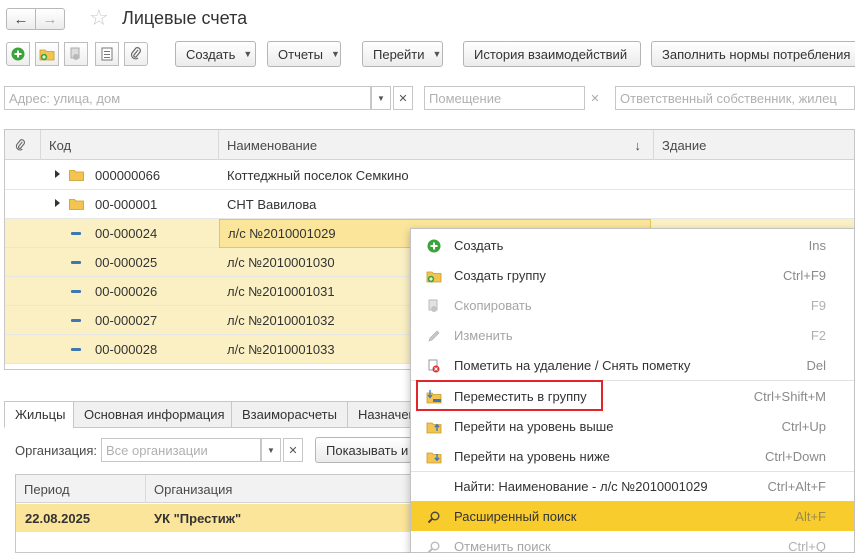 The image size is (855, 553). I want to click on reports-menu-button: Отчеты ▼, so click(304, 54).